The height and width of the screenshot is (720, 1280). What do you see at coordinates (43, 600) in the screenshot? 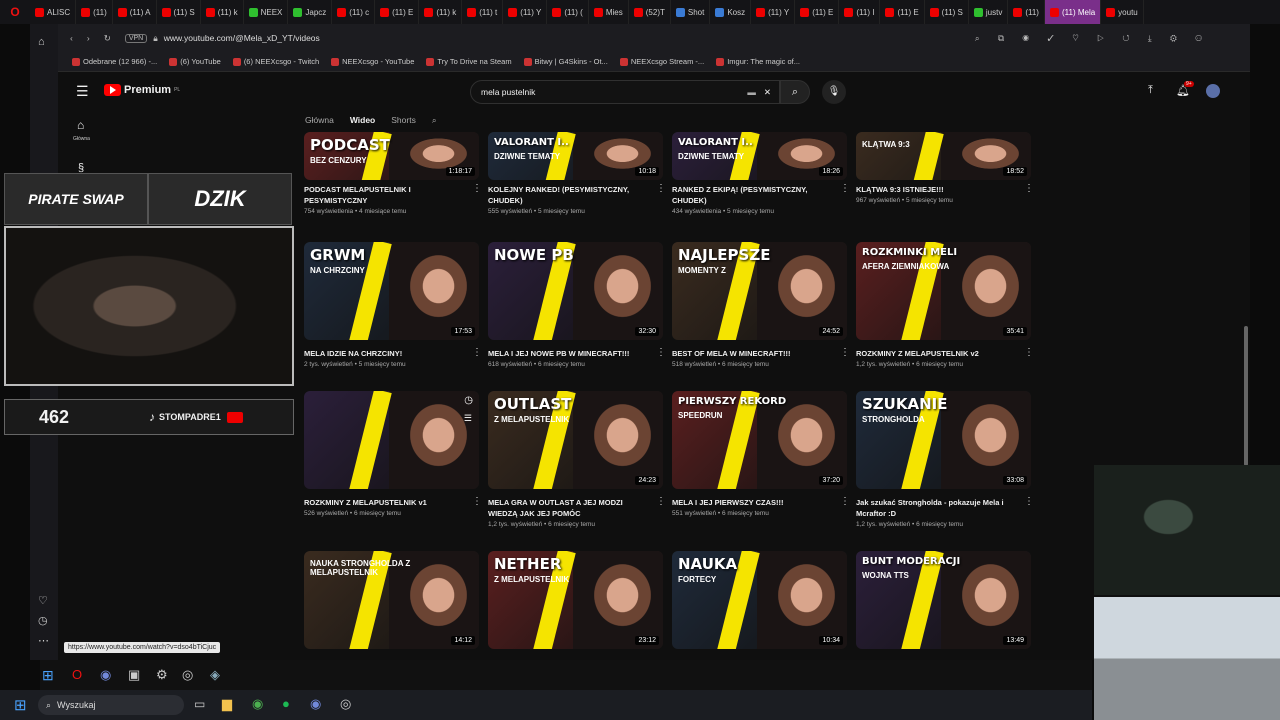
I see `heart-icon: ♡` at bounding box center [43, 600].